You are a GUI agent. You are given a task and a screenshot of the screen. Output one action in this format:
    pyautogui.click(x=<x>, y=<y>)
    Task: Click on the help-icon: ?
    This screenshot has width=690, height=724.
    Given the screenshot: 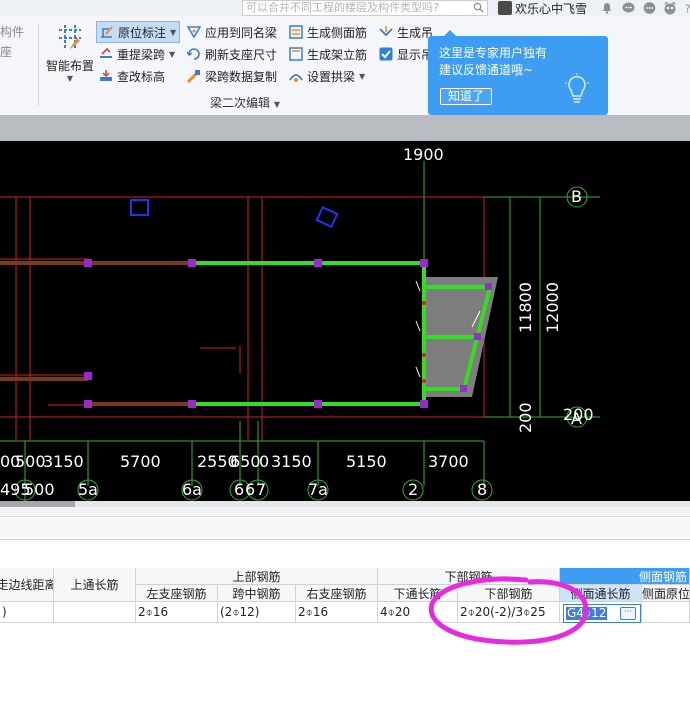 What is the action you would take?
    pyautogui.click(x=687, y=8)
    